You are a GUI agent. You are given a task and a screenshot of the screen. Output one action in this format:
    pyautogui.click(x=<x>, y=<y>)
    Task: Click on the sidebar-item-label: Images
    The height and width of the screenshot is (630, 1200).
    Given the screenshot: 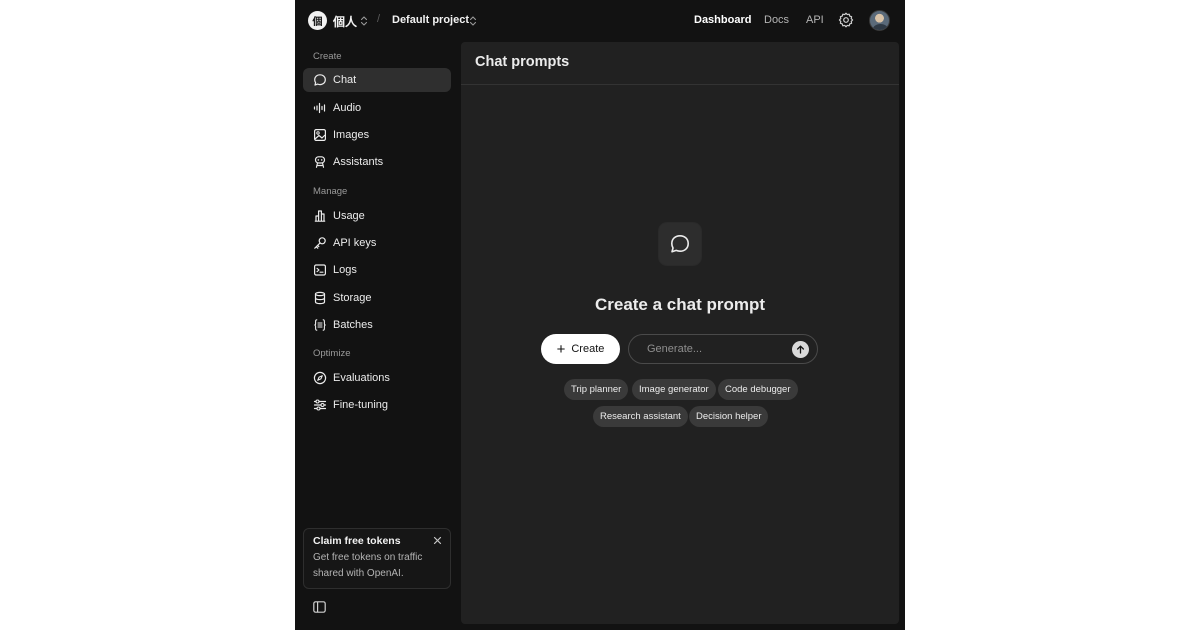 What is the action you would take?
    pyautogui.click(x=351, y=135)
    